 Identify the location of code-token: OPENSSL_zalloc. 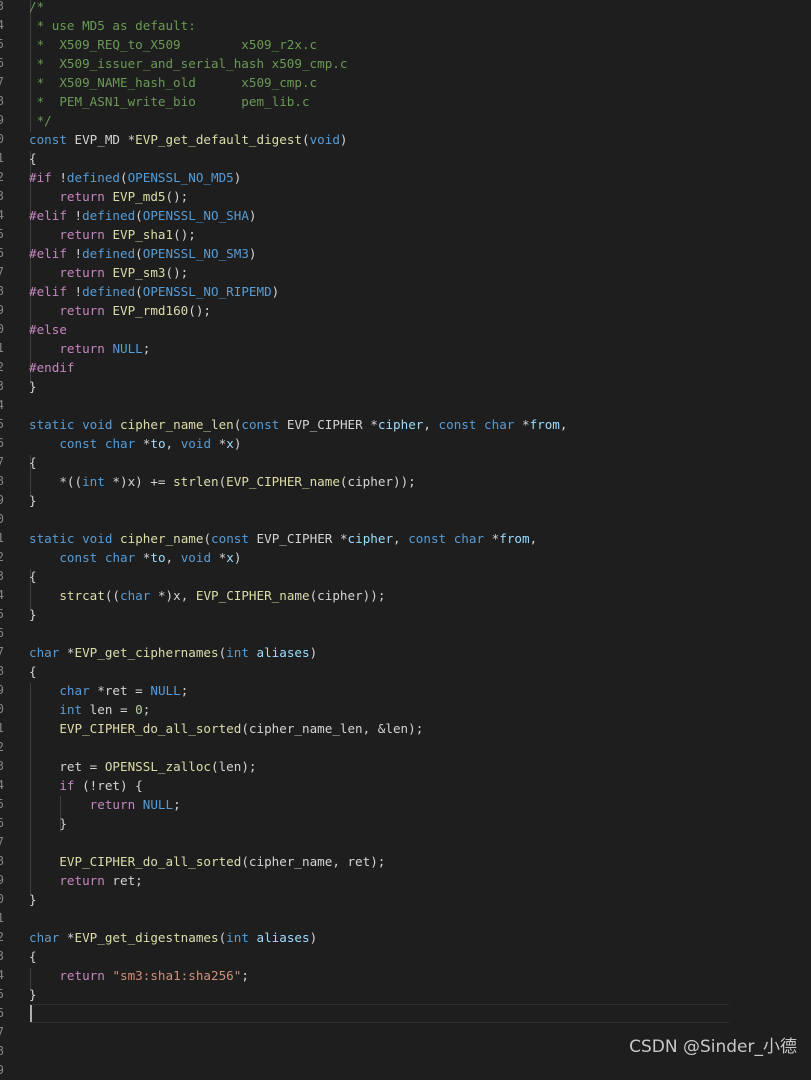
(157, 766).